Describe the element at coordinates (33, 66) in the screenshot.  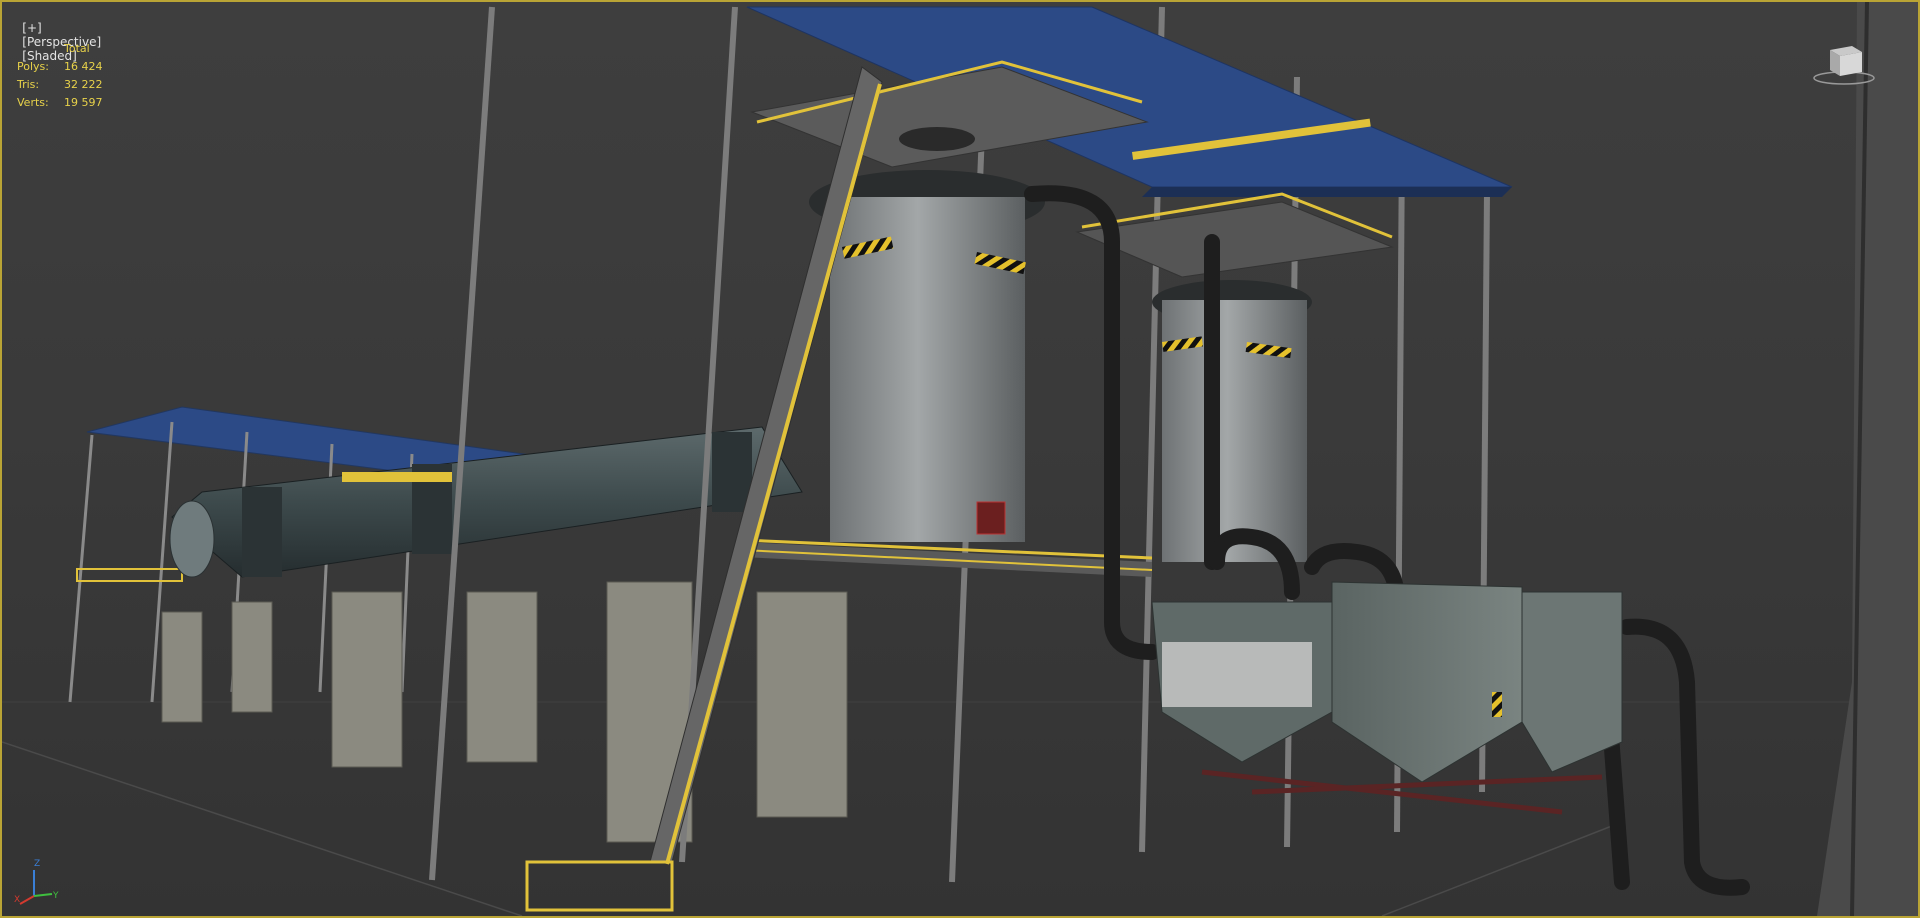
I see `stats-label: Polys:` at that location.